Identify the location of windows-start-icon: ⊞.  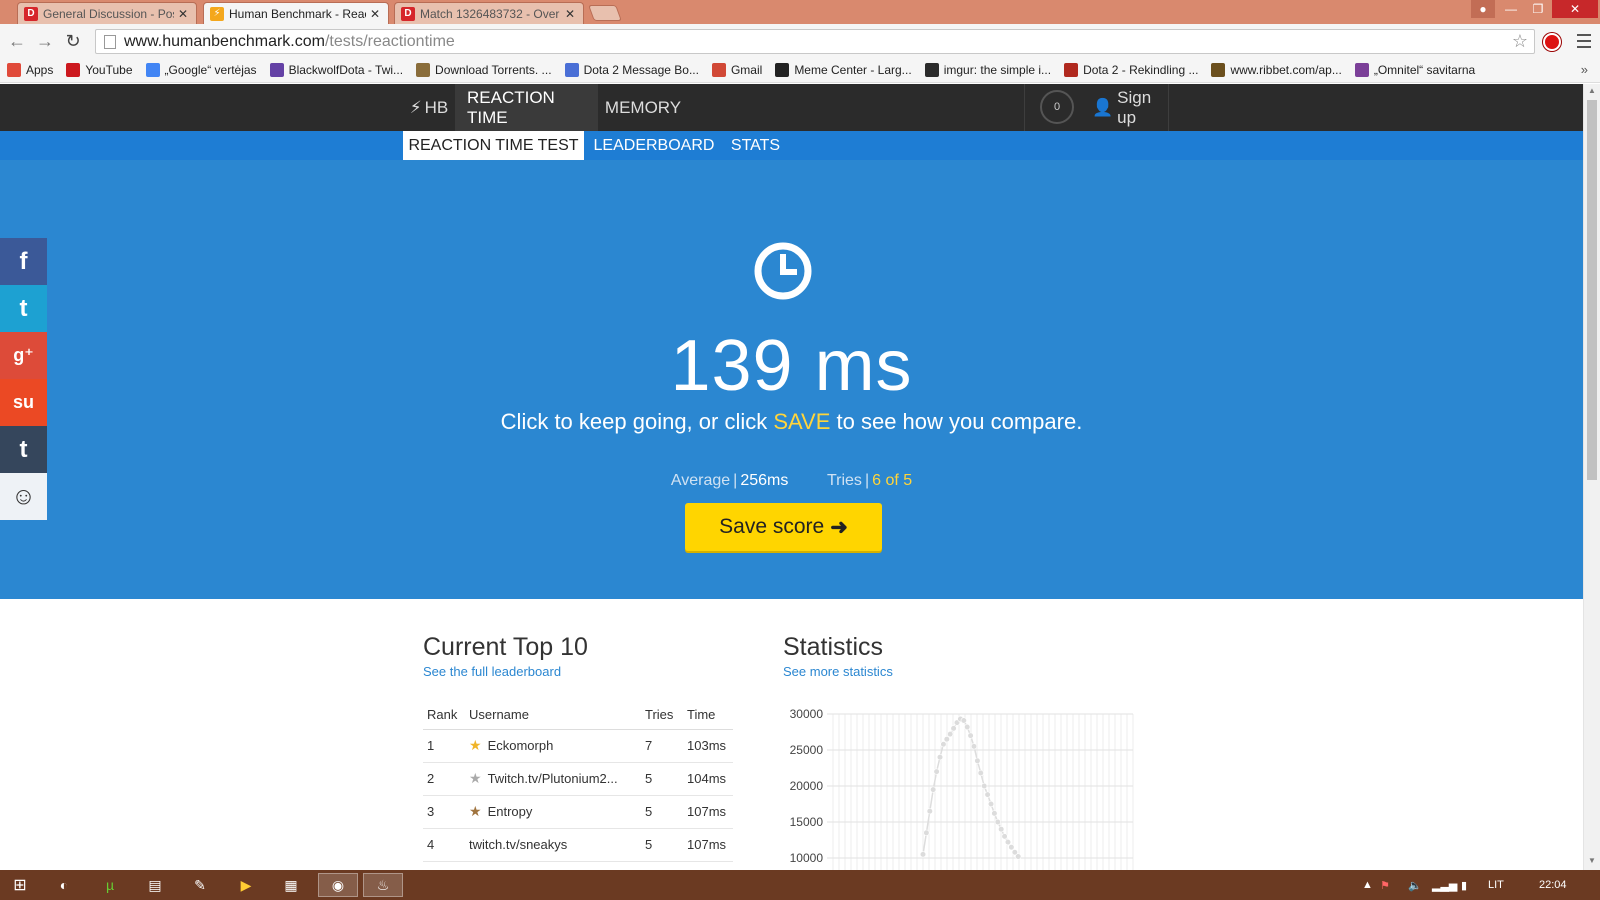
(20, 885).